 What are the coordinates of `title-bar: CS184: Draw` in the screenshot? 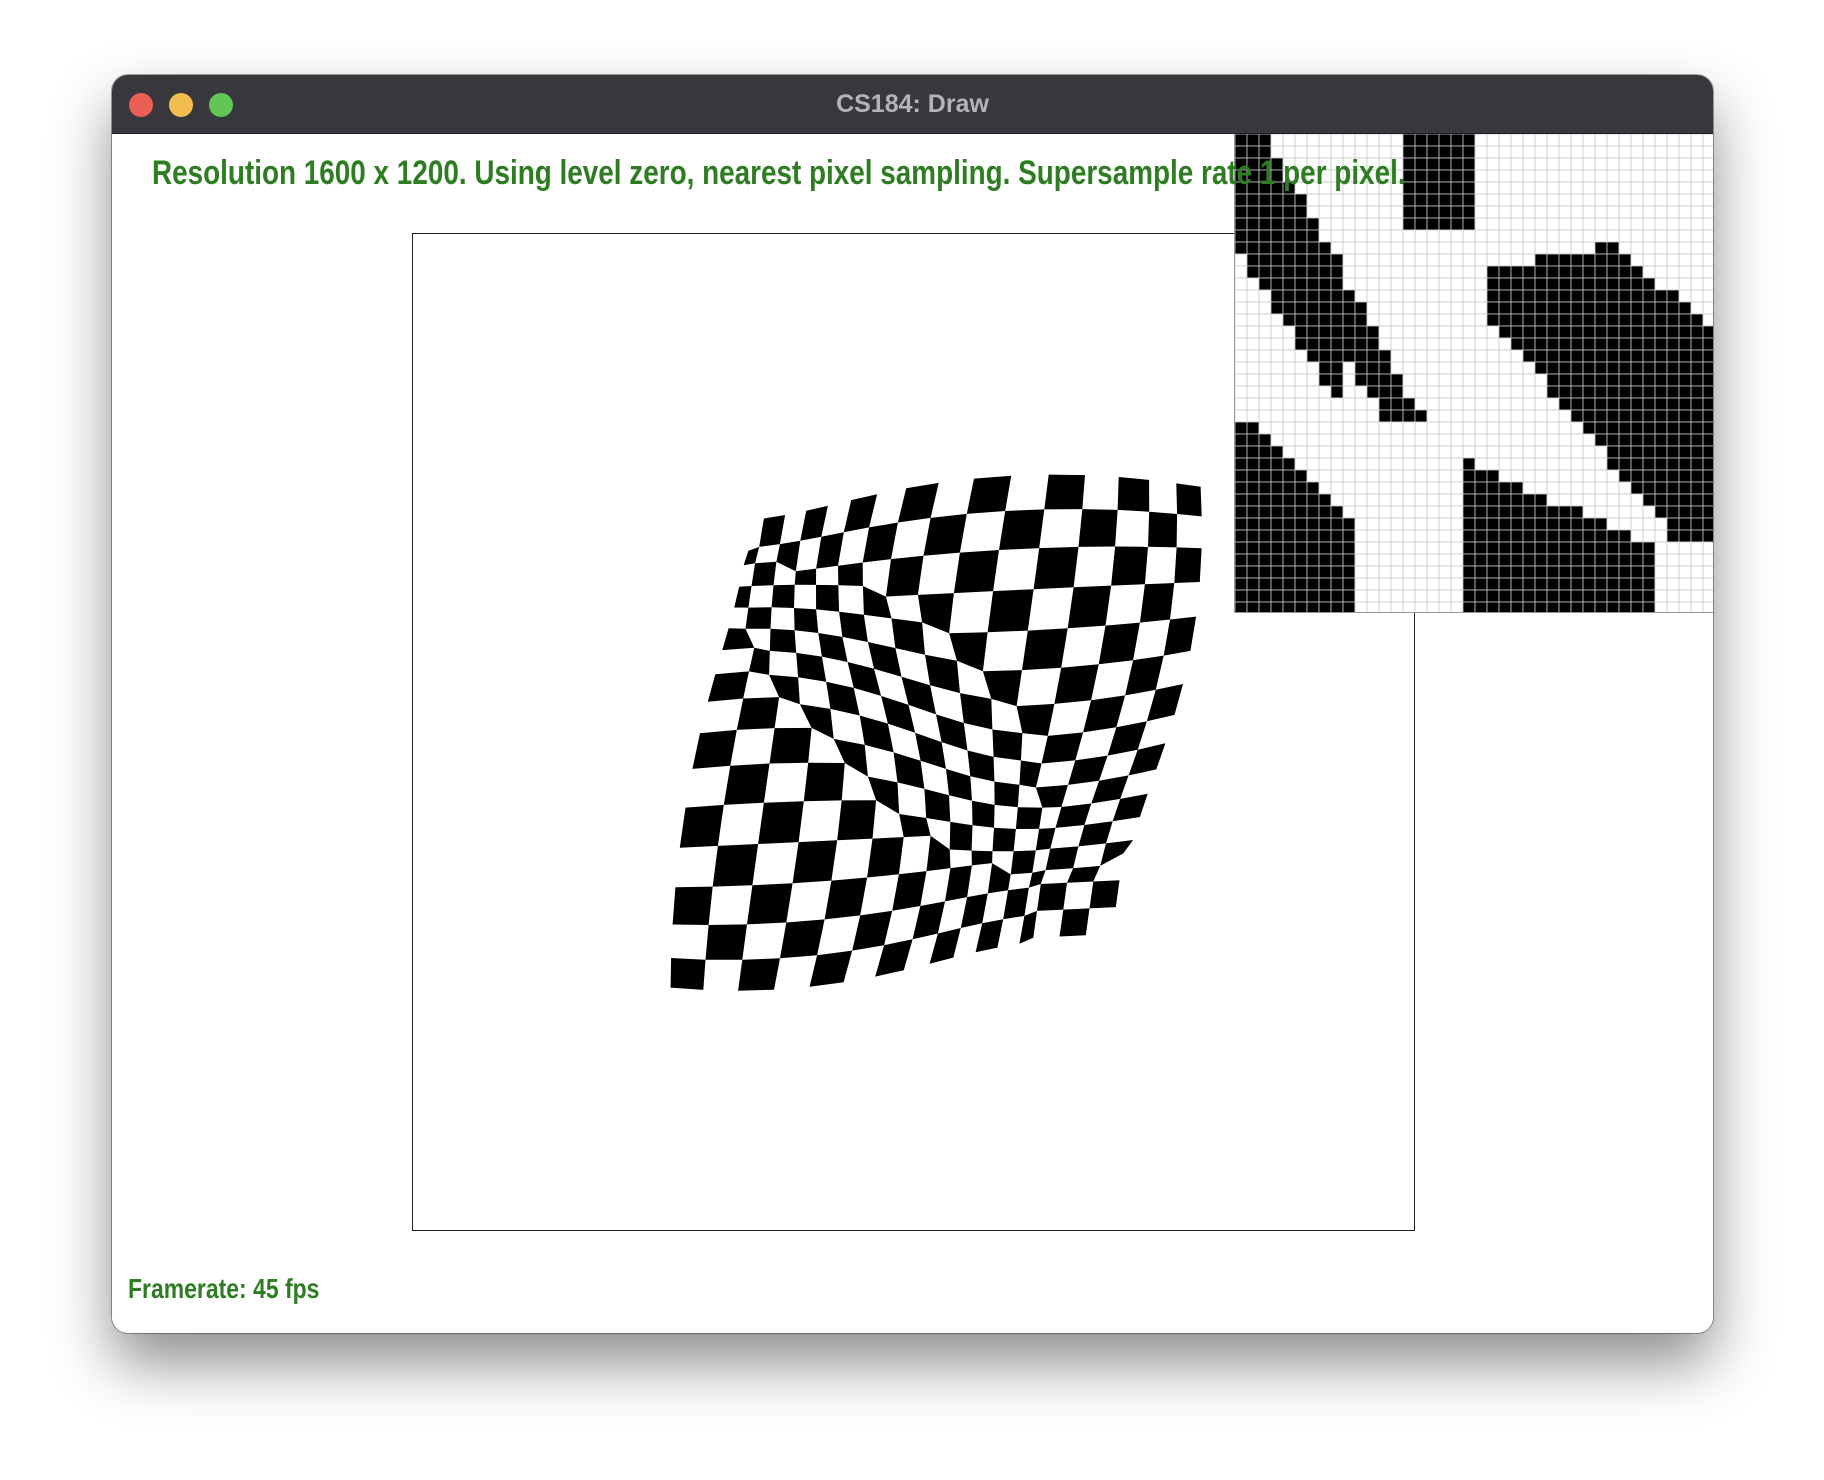 It's located at (912, 104).